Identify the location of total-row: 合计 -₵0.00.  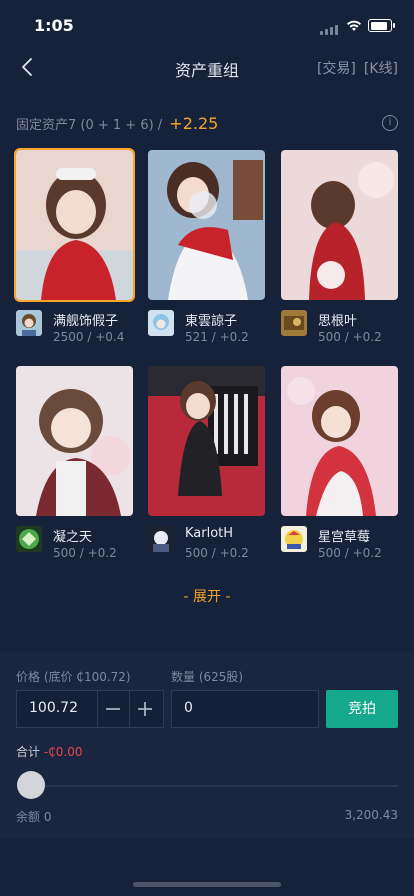
(49, 751).